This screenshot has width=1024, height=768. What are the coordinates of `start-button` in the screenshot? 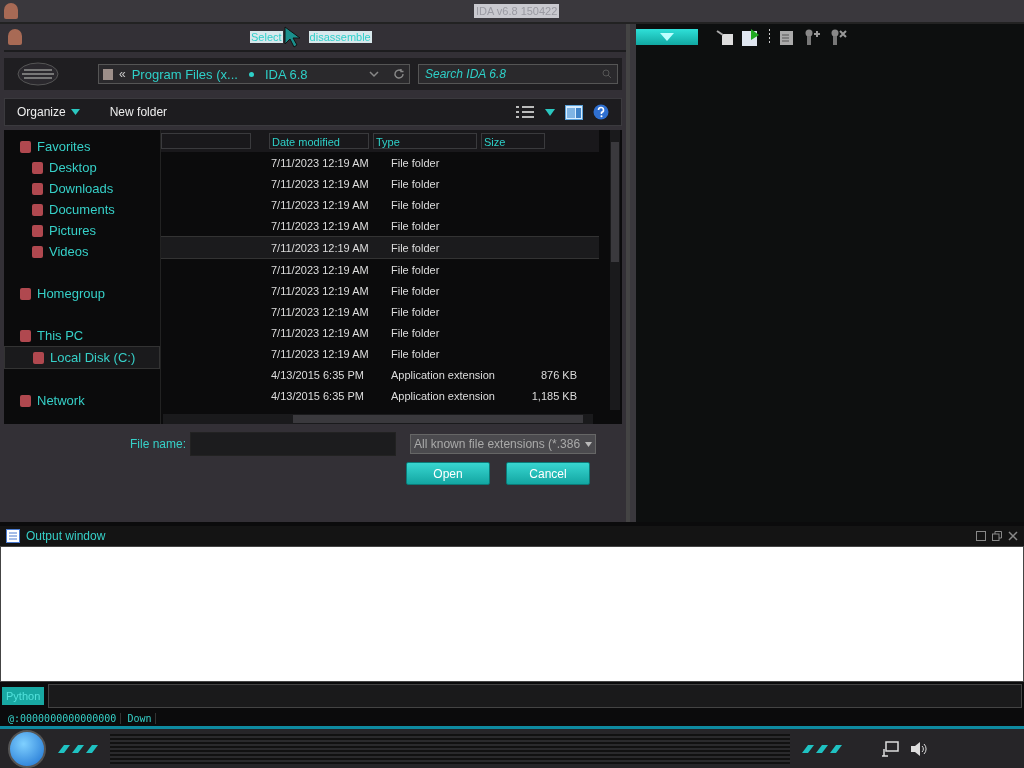 It's located at (27, 748).